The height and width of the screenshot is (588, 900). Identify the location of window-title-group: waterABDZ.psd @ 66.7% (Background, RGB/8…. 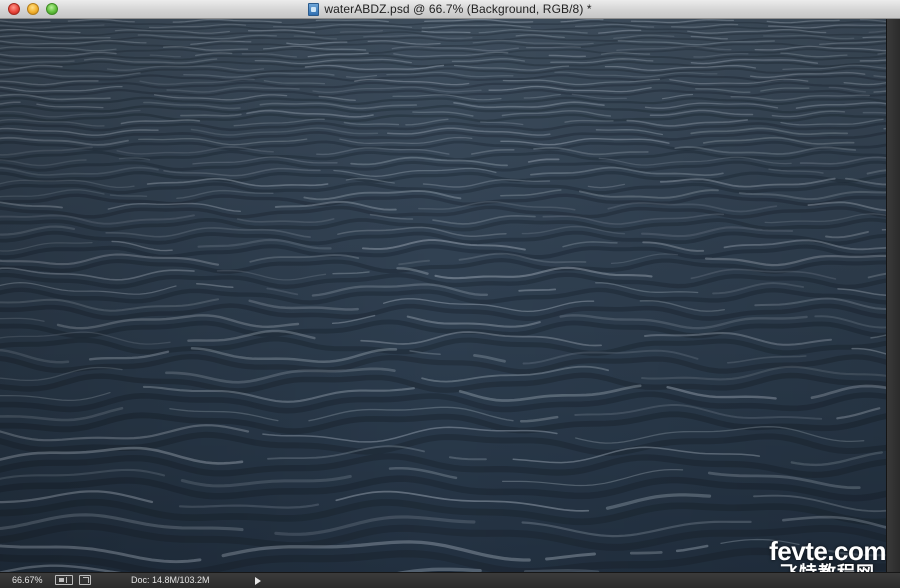
(450, 9).